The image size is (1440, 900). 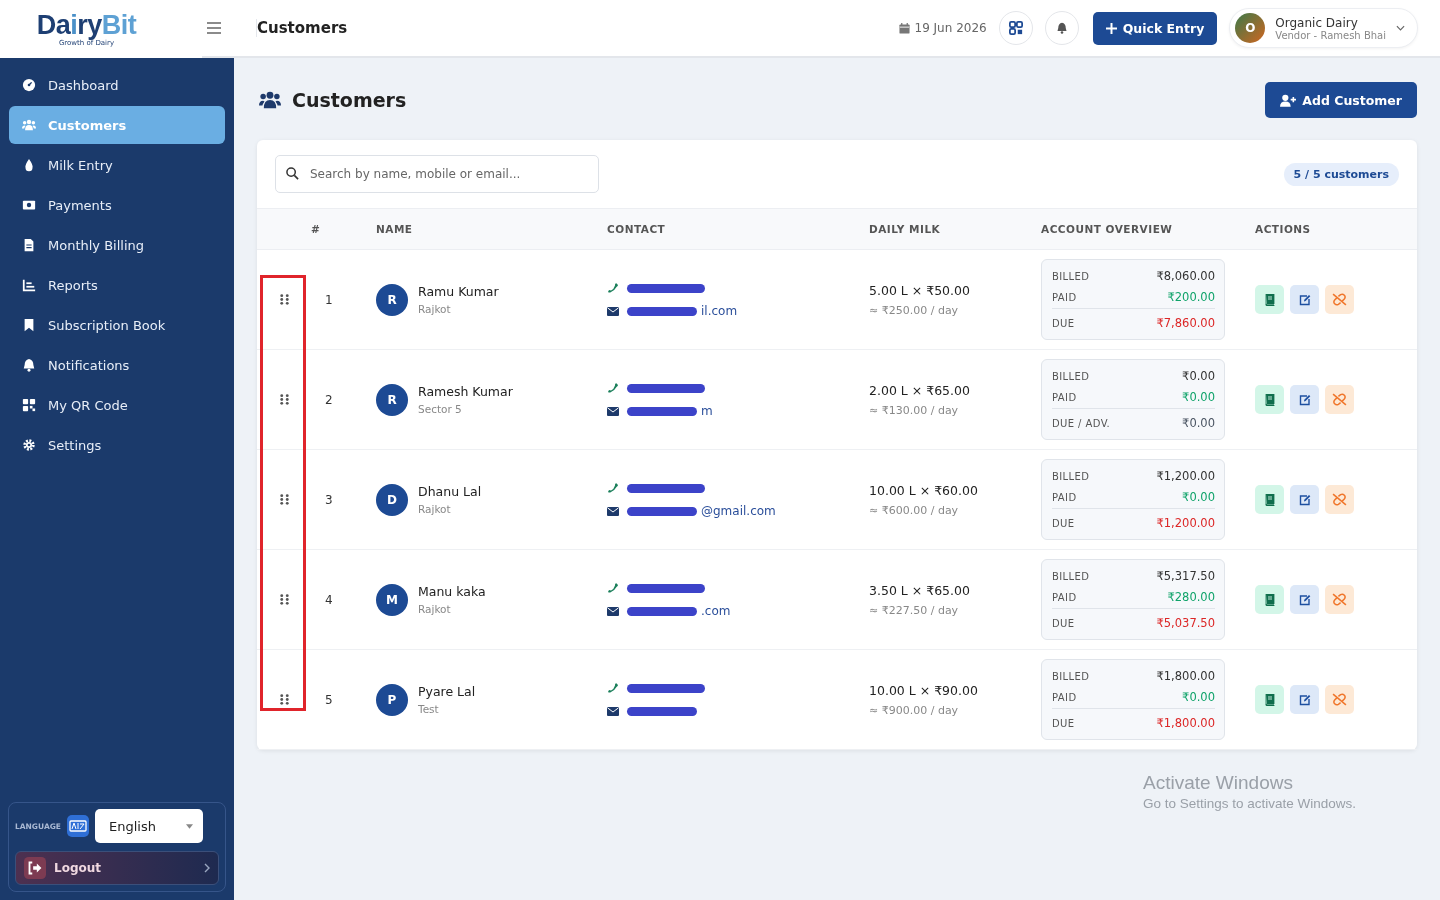 What do you see at coordinates (719, 311) in the screenshot?
I see `email-text: il.com` at bounding box center [719, 311].